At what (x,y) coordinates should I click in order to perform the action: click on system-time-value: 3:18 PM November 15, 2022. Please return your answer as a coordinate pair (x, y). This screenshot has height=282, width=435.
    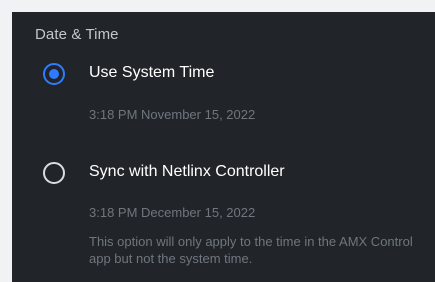
    Looking at the image, I should click on (172, 114).